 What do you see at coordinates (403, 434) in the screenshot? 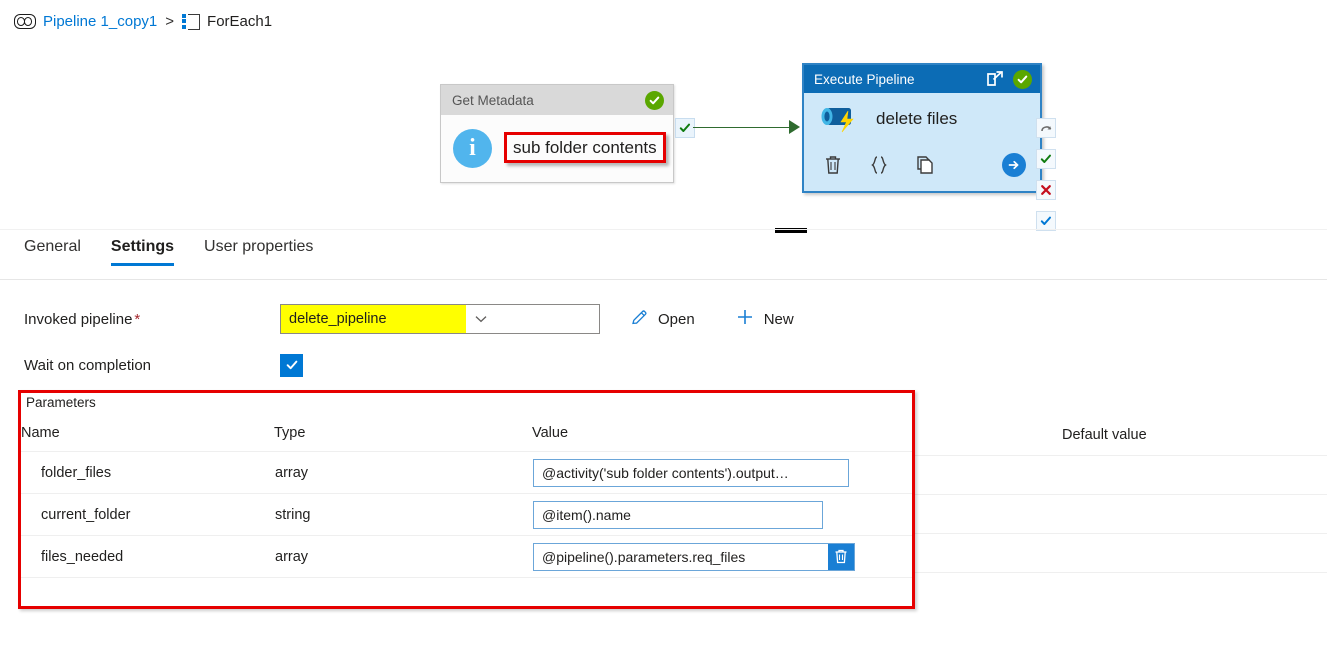
I see `column-header-type: Type` at bounding box center [403, 434].